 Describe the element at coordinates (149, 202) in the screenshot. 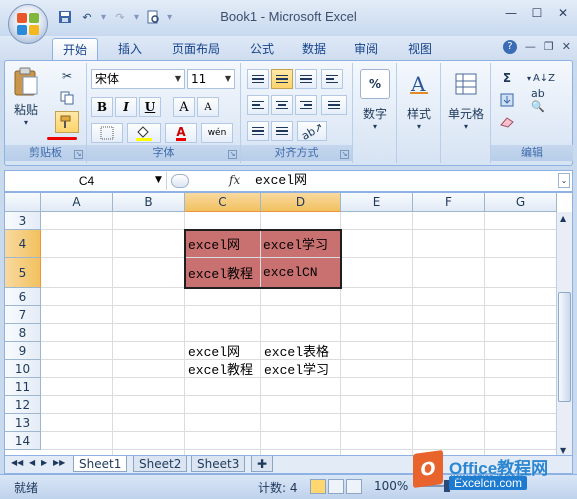

I see `column-header-b: B` at that location.